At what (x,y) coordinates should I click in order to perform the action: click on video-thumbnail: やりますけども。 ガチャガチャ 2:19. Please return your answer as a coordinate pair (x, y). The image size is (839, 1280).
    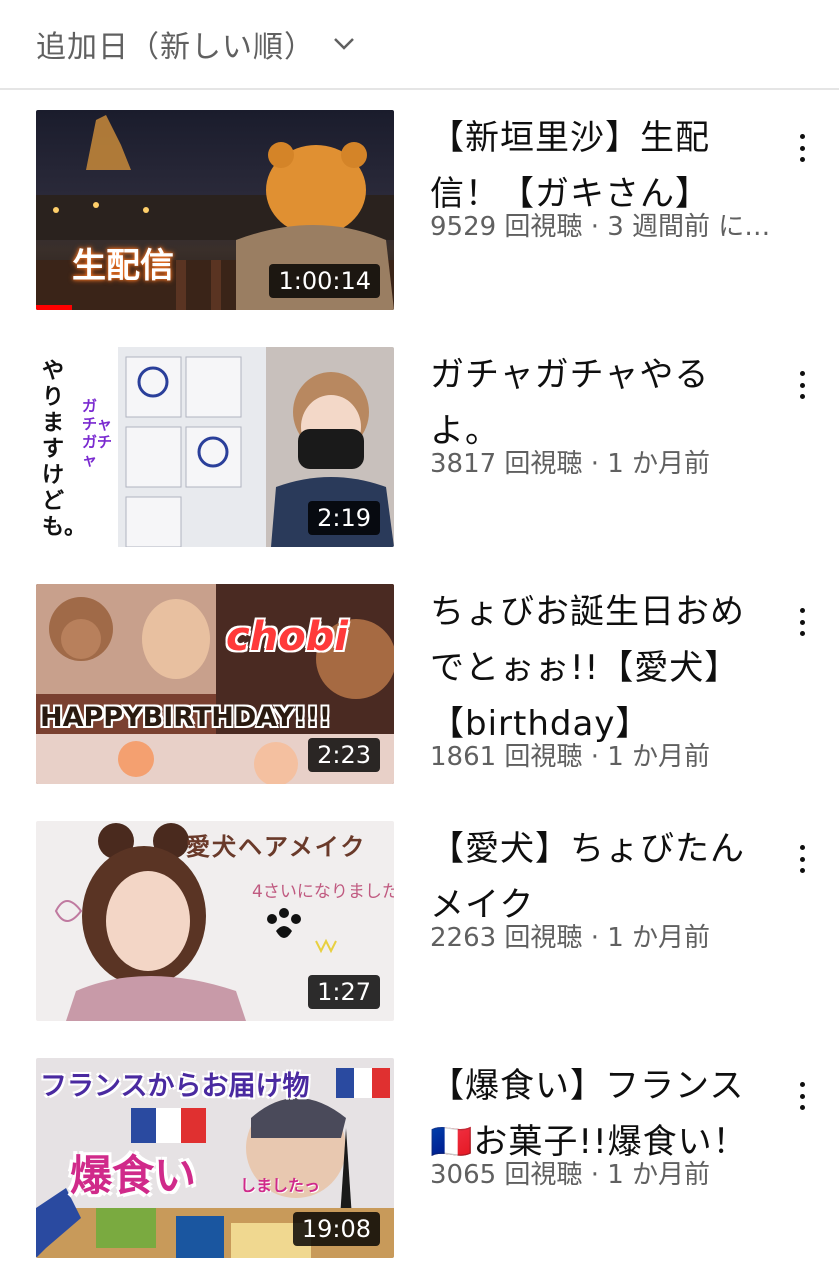
    Looking at the image, I should click on (215, 447).